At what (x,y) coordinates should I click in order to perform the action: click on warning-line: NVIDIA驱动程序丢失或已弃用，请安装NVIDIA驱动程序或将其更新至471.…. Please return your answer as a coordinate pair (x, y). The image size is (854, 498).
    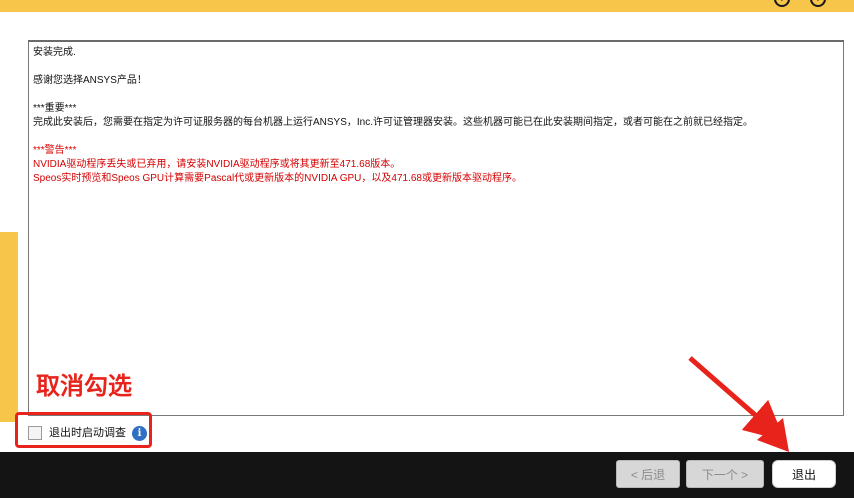
    Looking at the image, I should click on (217, 164).